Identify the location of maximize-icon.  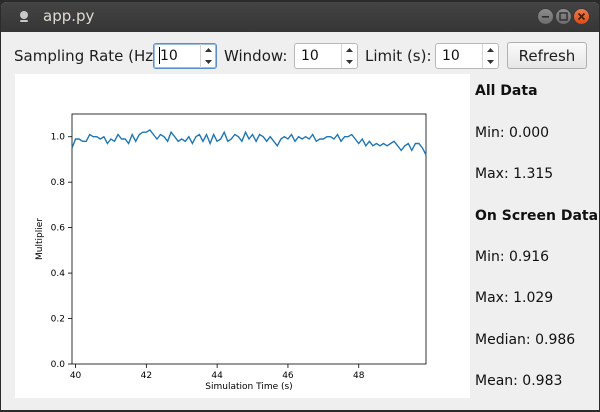
(563, 16).